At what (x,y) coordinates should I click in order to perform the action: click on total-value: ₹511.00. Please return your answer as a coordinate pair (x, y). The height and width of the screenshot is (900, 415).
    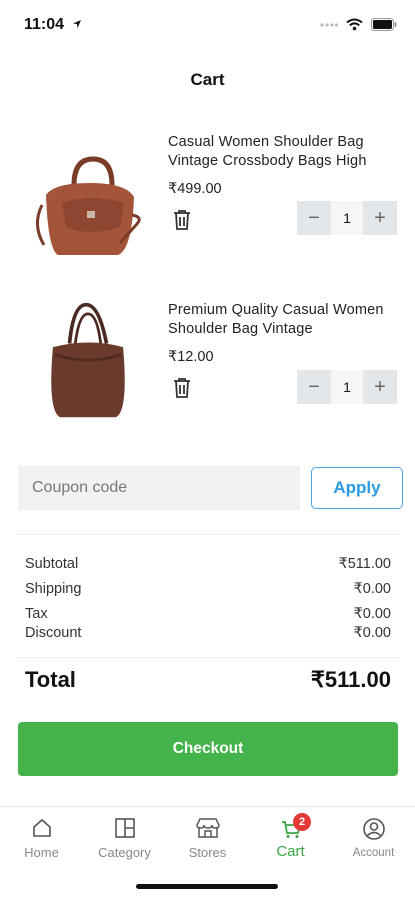
    Looking at the image, I should click on (350, 679).